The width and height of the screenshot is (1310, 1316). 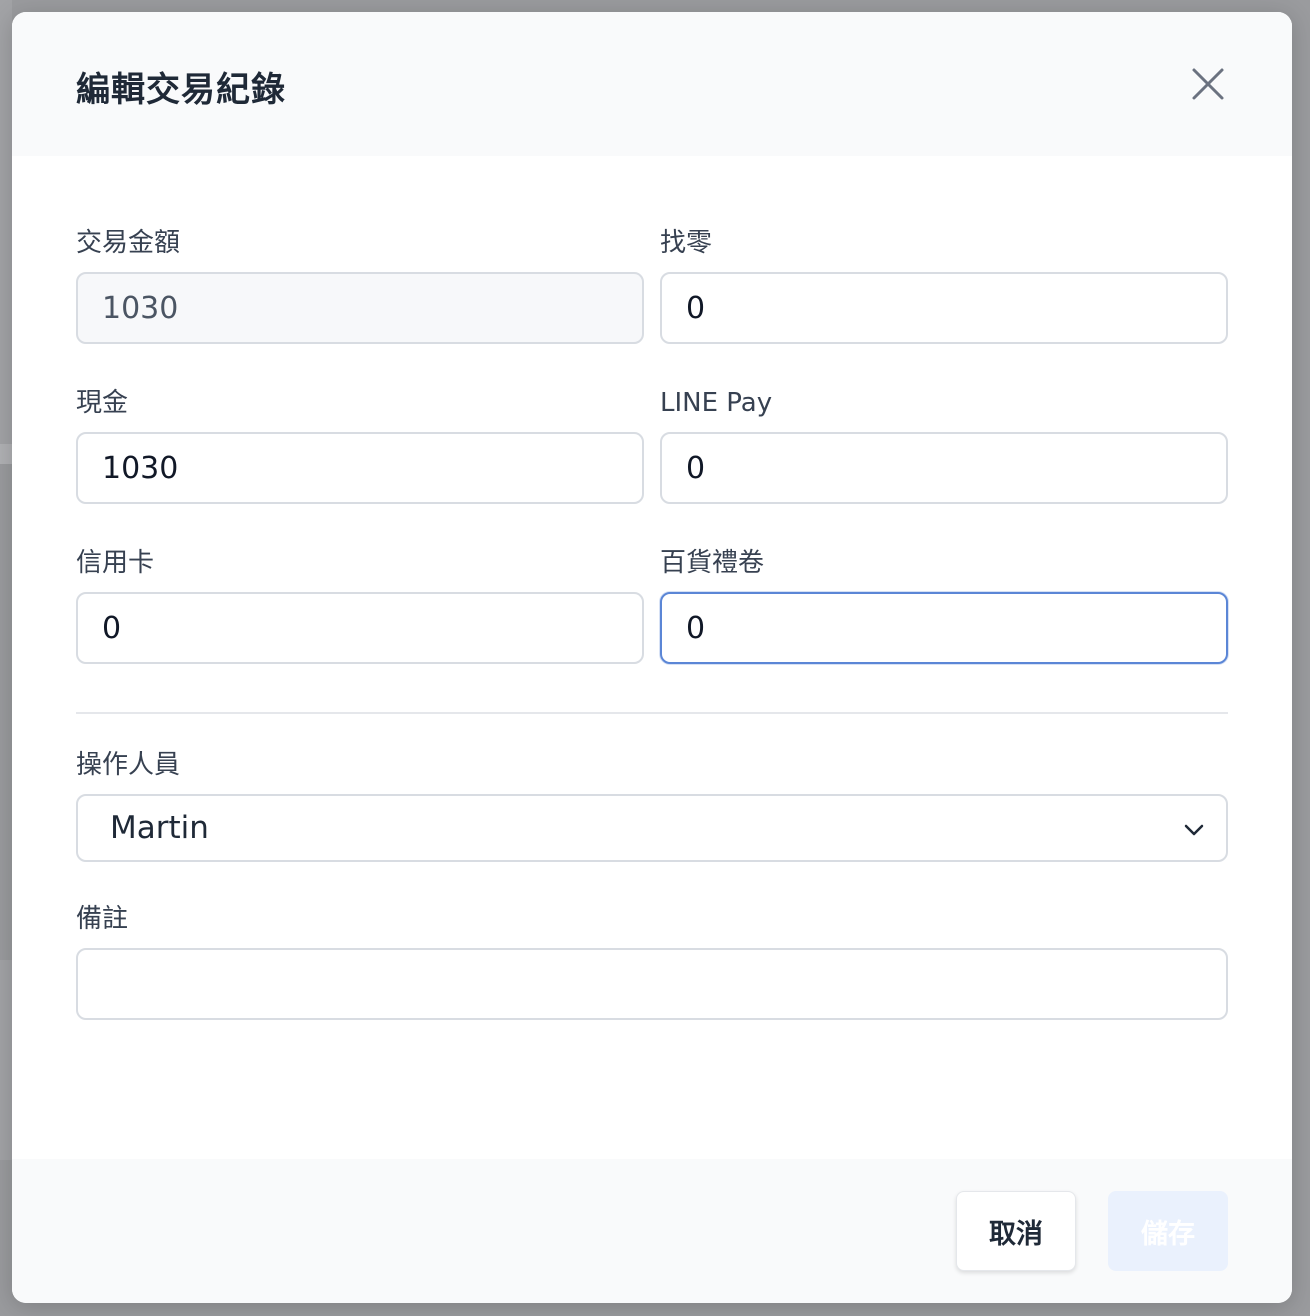 I want to click on line-pay-field-group: LINE Pay, so click(x=944, y=468).